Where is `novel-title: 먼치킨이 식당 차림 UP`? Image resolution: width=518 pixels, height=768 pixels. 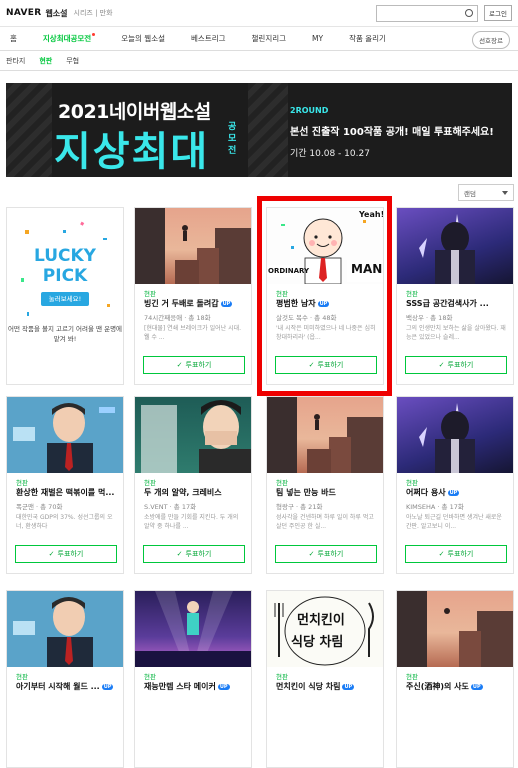 novel-title: 먼치킨이 식당 차림 UP is located at coordinates (315, 686).